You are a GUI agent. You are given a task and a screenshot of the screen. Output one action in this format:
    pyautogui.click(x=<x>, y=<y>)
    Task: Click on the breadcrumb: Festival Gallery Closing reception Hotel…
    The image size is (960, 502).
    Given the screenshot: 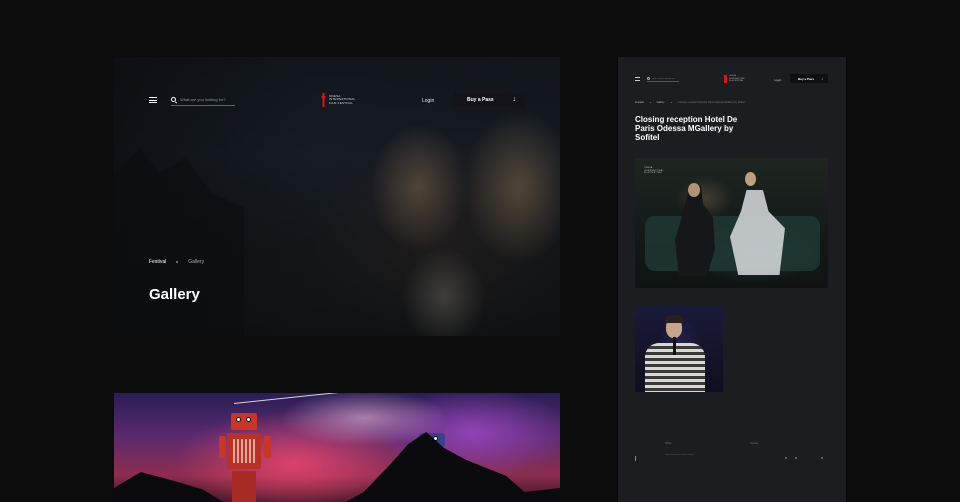 What is the action you would take?
    pyautogui.click(x=690, y=102)
    